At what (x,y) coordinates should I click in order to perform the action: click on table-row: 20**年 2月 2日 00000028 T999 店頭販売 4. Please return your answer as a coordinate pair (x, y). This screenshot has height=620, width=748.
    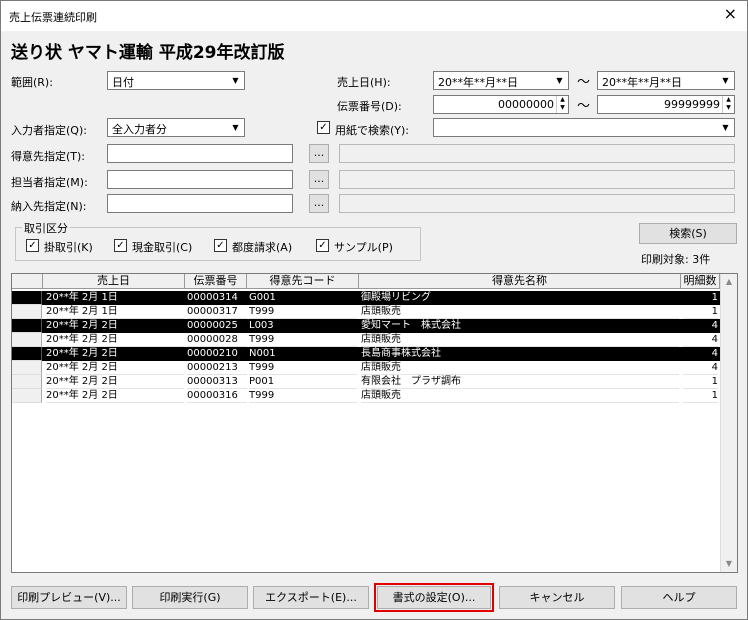
    Looking at the image, I should click on (366, 340).